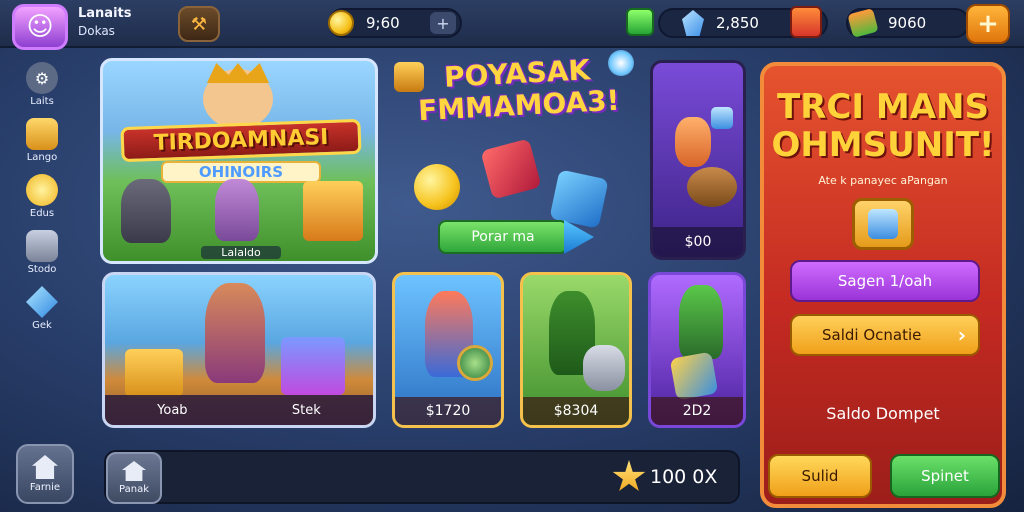 The width and height of the screenshot is (1024, 512). What do you see at coordinates (945, 476) in the screenshot?
I see `spin-button: Spinet` at bounding box center [945, 476].